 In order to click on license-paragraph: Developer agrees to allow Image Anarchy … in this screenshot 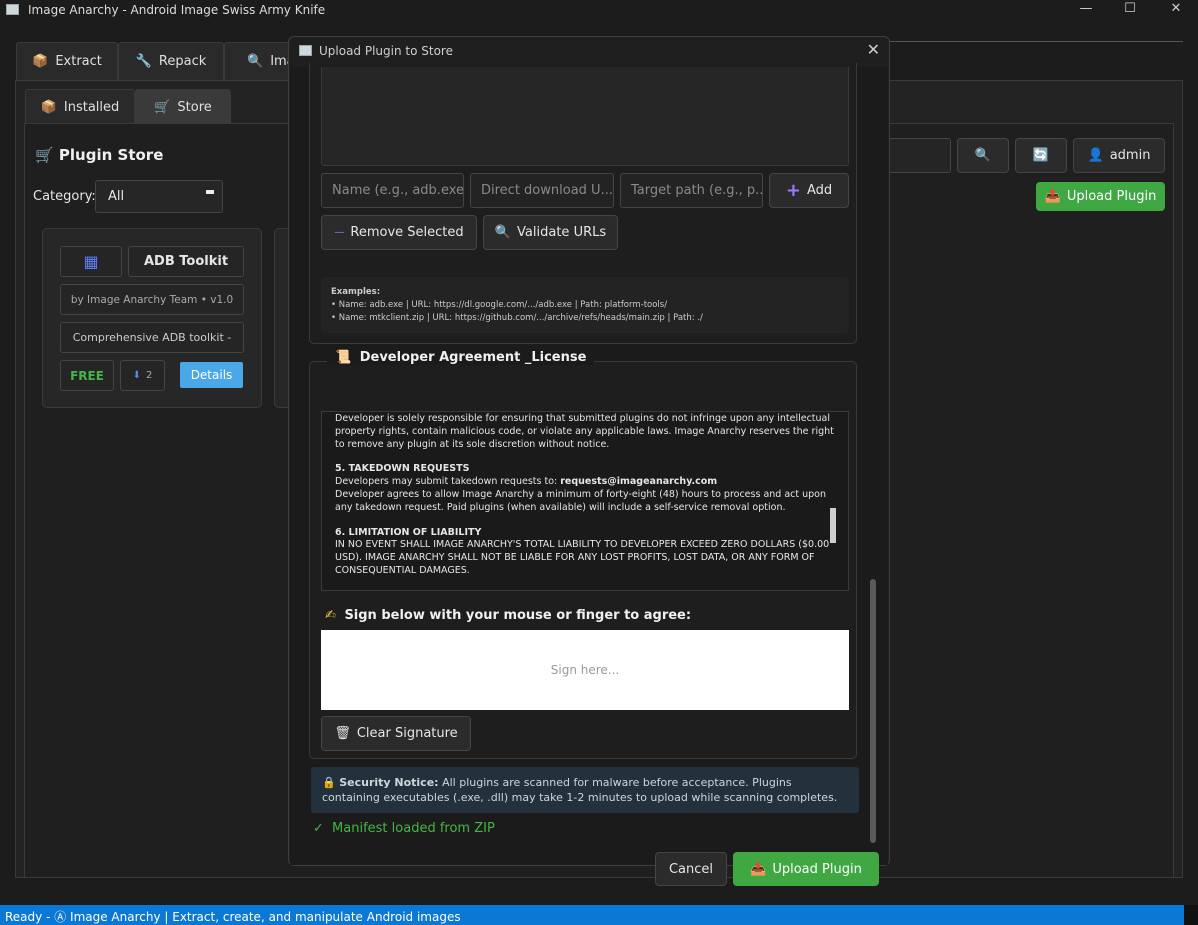, I will do `click(581, 500)`.